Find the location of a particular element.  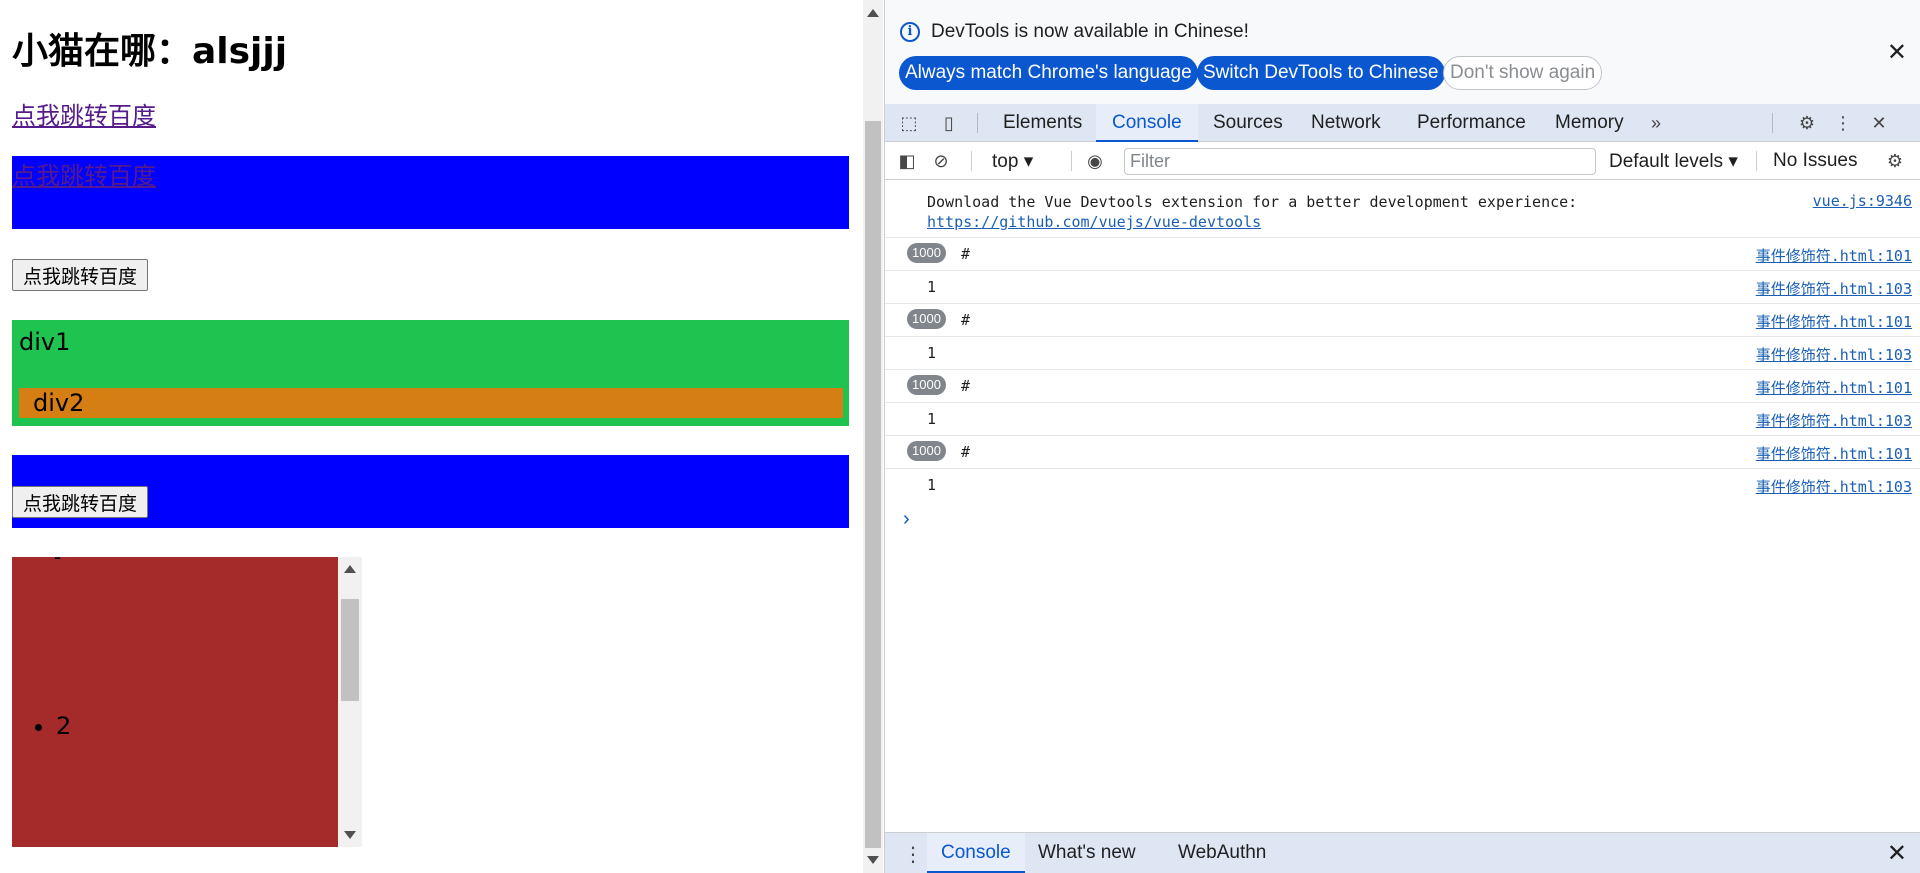

blue-box-with-link: 点我跳转百度 is located at coordinates (430, 192).